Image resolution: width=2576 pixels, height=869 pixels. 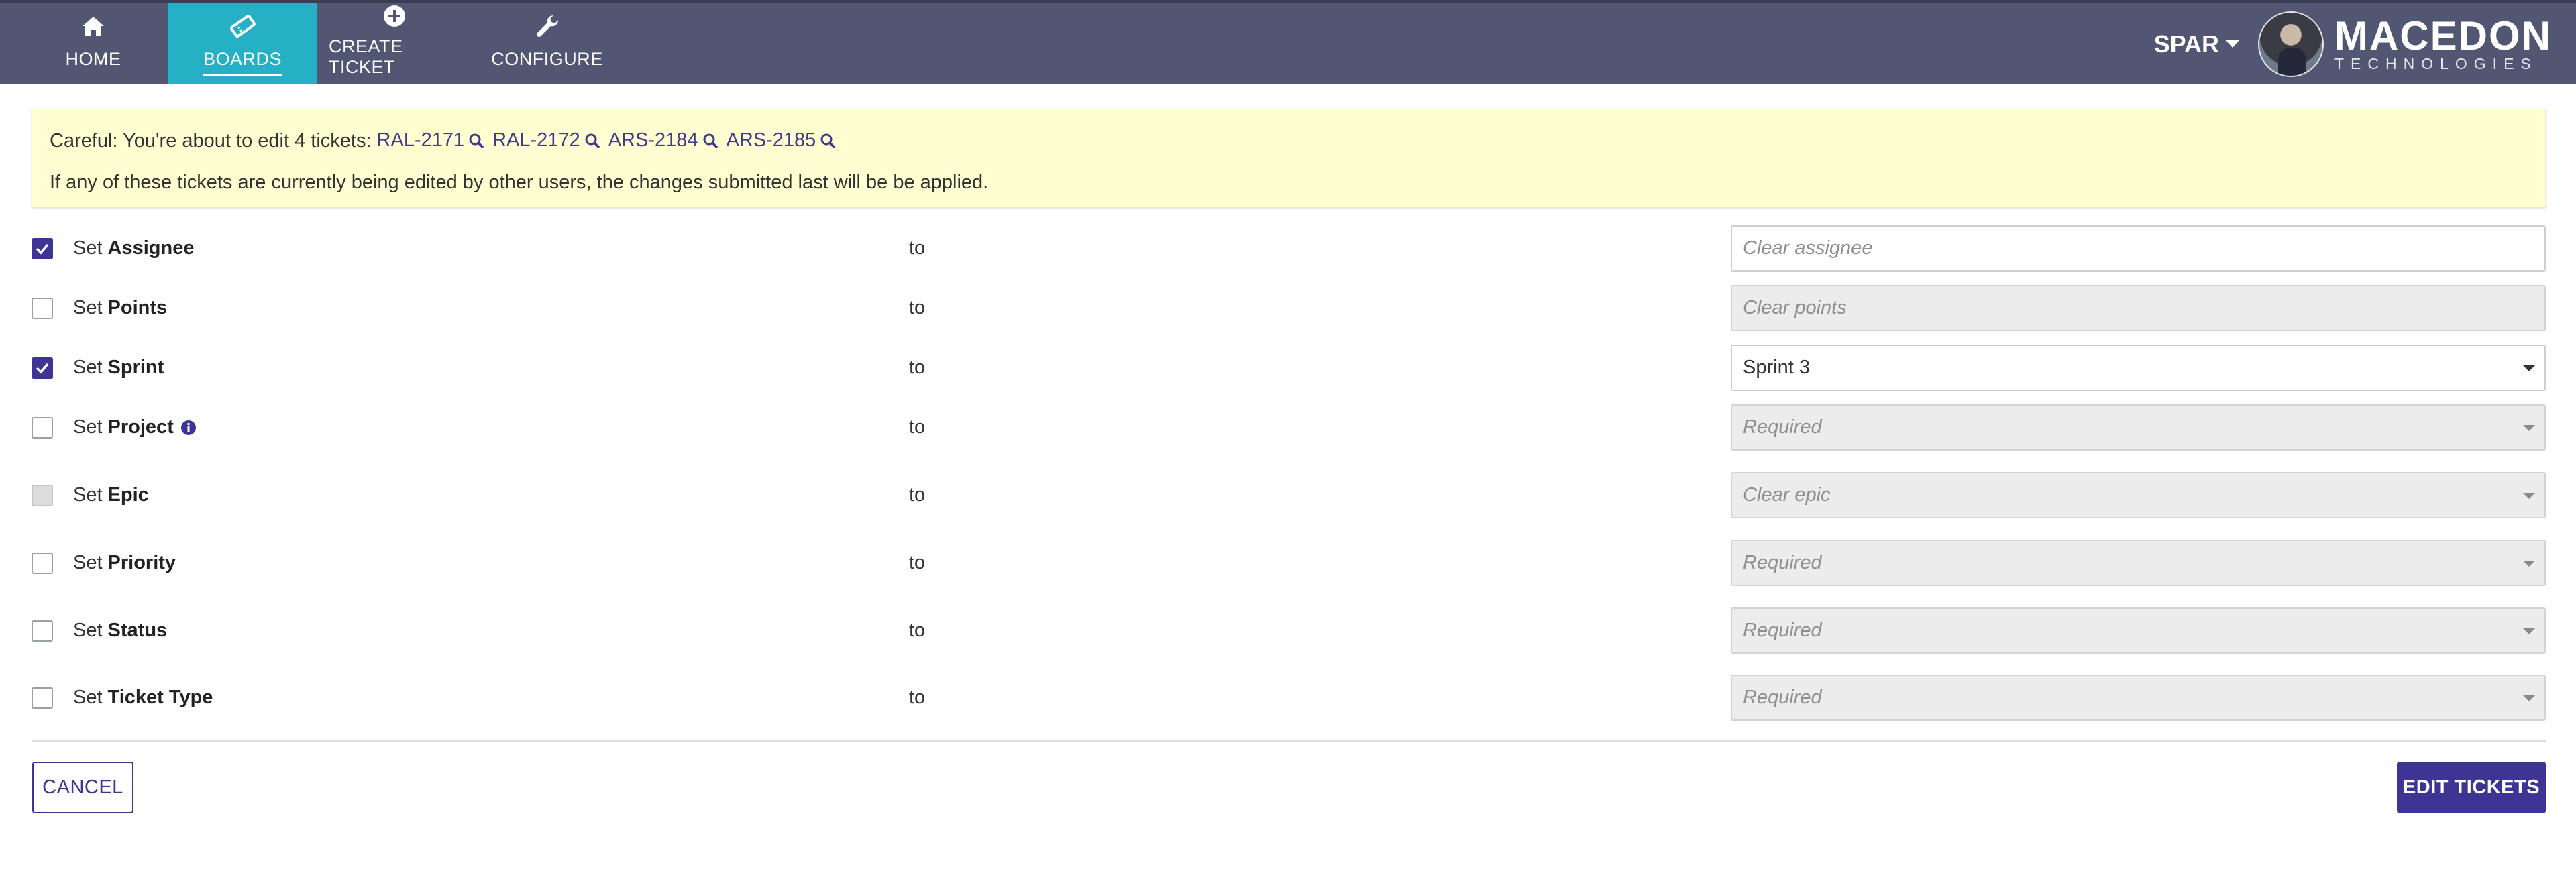 What do you see at coordinates (1787, 495) in the screenshot?
I see `epic-placeholder: Clear epic` at bounding box center [1787, 495].